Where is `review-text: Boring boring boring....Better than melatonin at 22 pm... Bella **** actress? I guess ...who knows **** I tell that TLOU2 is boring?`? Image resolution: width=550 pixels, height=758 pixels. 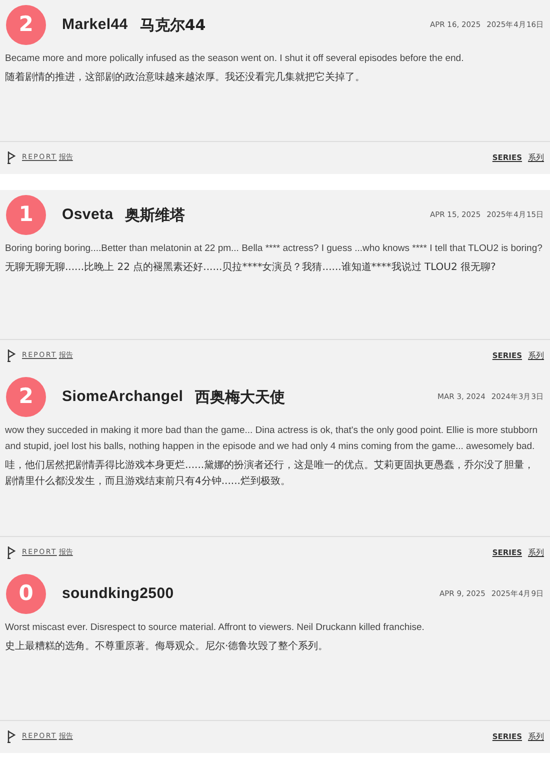
review-text: Boring boring boring....Better than melatonin at 22 pm... Bella **** actress? I guess ...who knows **** I tell that TLOU2 is boring? is located at coordinates (274, 249).